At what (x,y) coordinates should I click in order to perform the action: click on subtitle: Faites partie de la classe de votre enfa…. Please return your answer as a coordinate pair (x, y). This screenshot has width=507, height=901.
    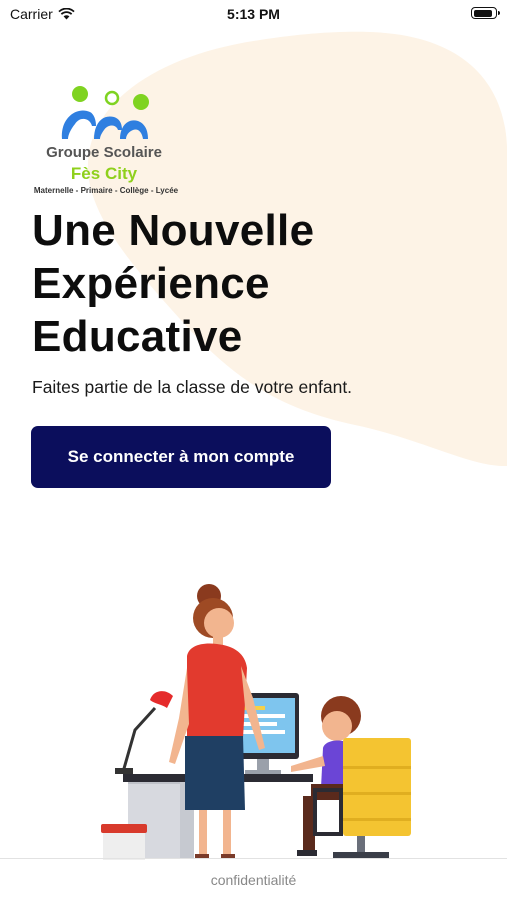
    Looking at the image, I should click on (192, 387).